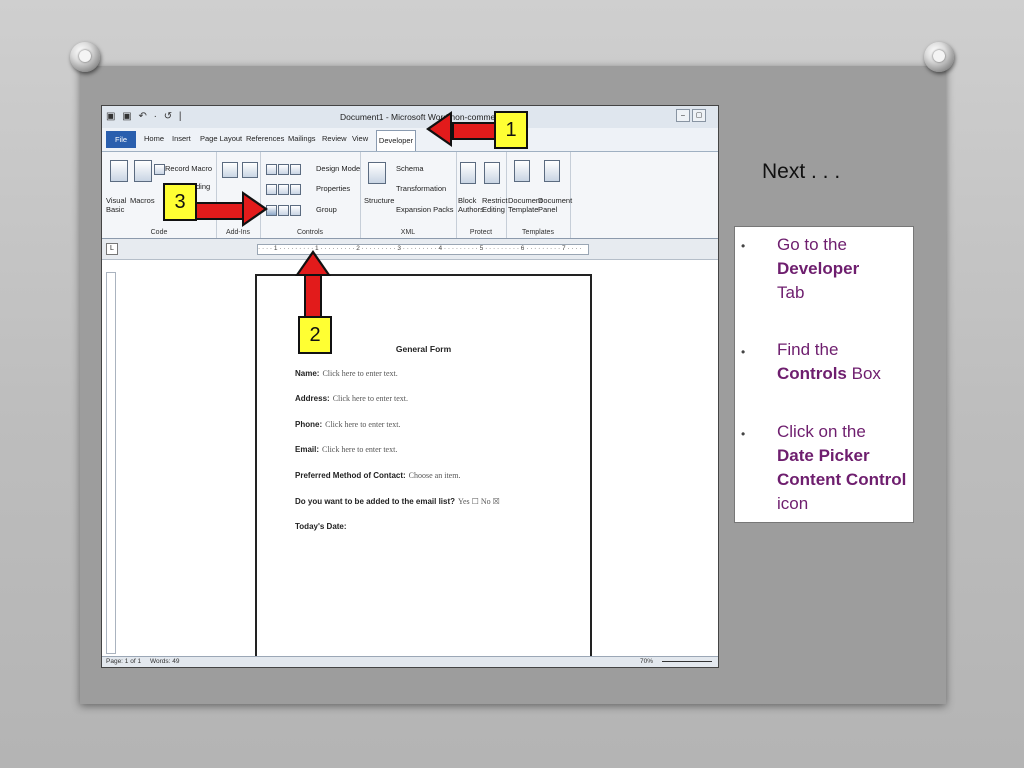 Image resolution: width=1024 pixels, height=768 pixels. I want to click on tab-selector: L, so click(112, 249).